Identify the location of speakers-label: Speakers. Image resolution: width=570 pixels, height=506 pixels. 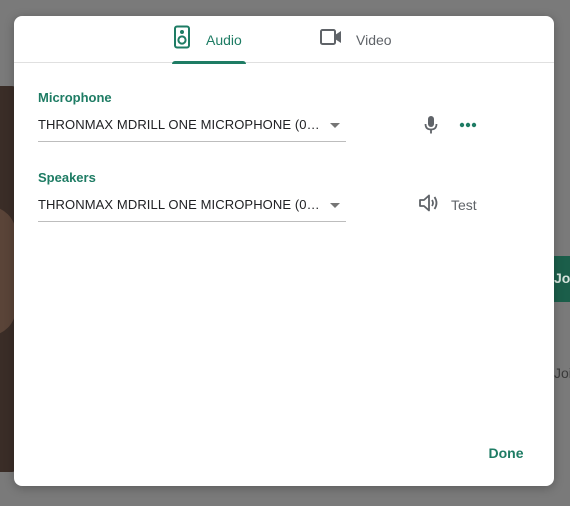
(67, 177).